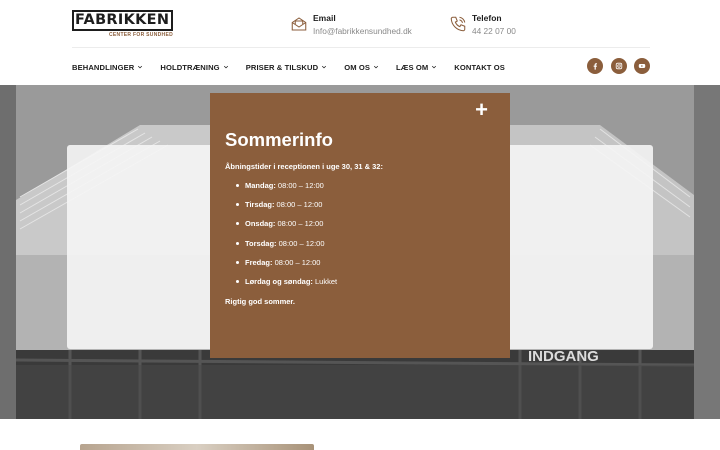  What do you see at coordinates (260, 185) in the screenshot?
I see `day-label: Mandag:` at bounding box center [260, 185].